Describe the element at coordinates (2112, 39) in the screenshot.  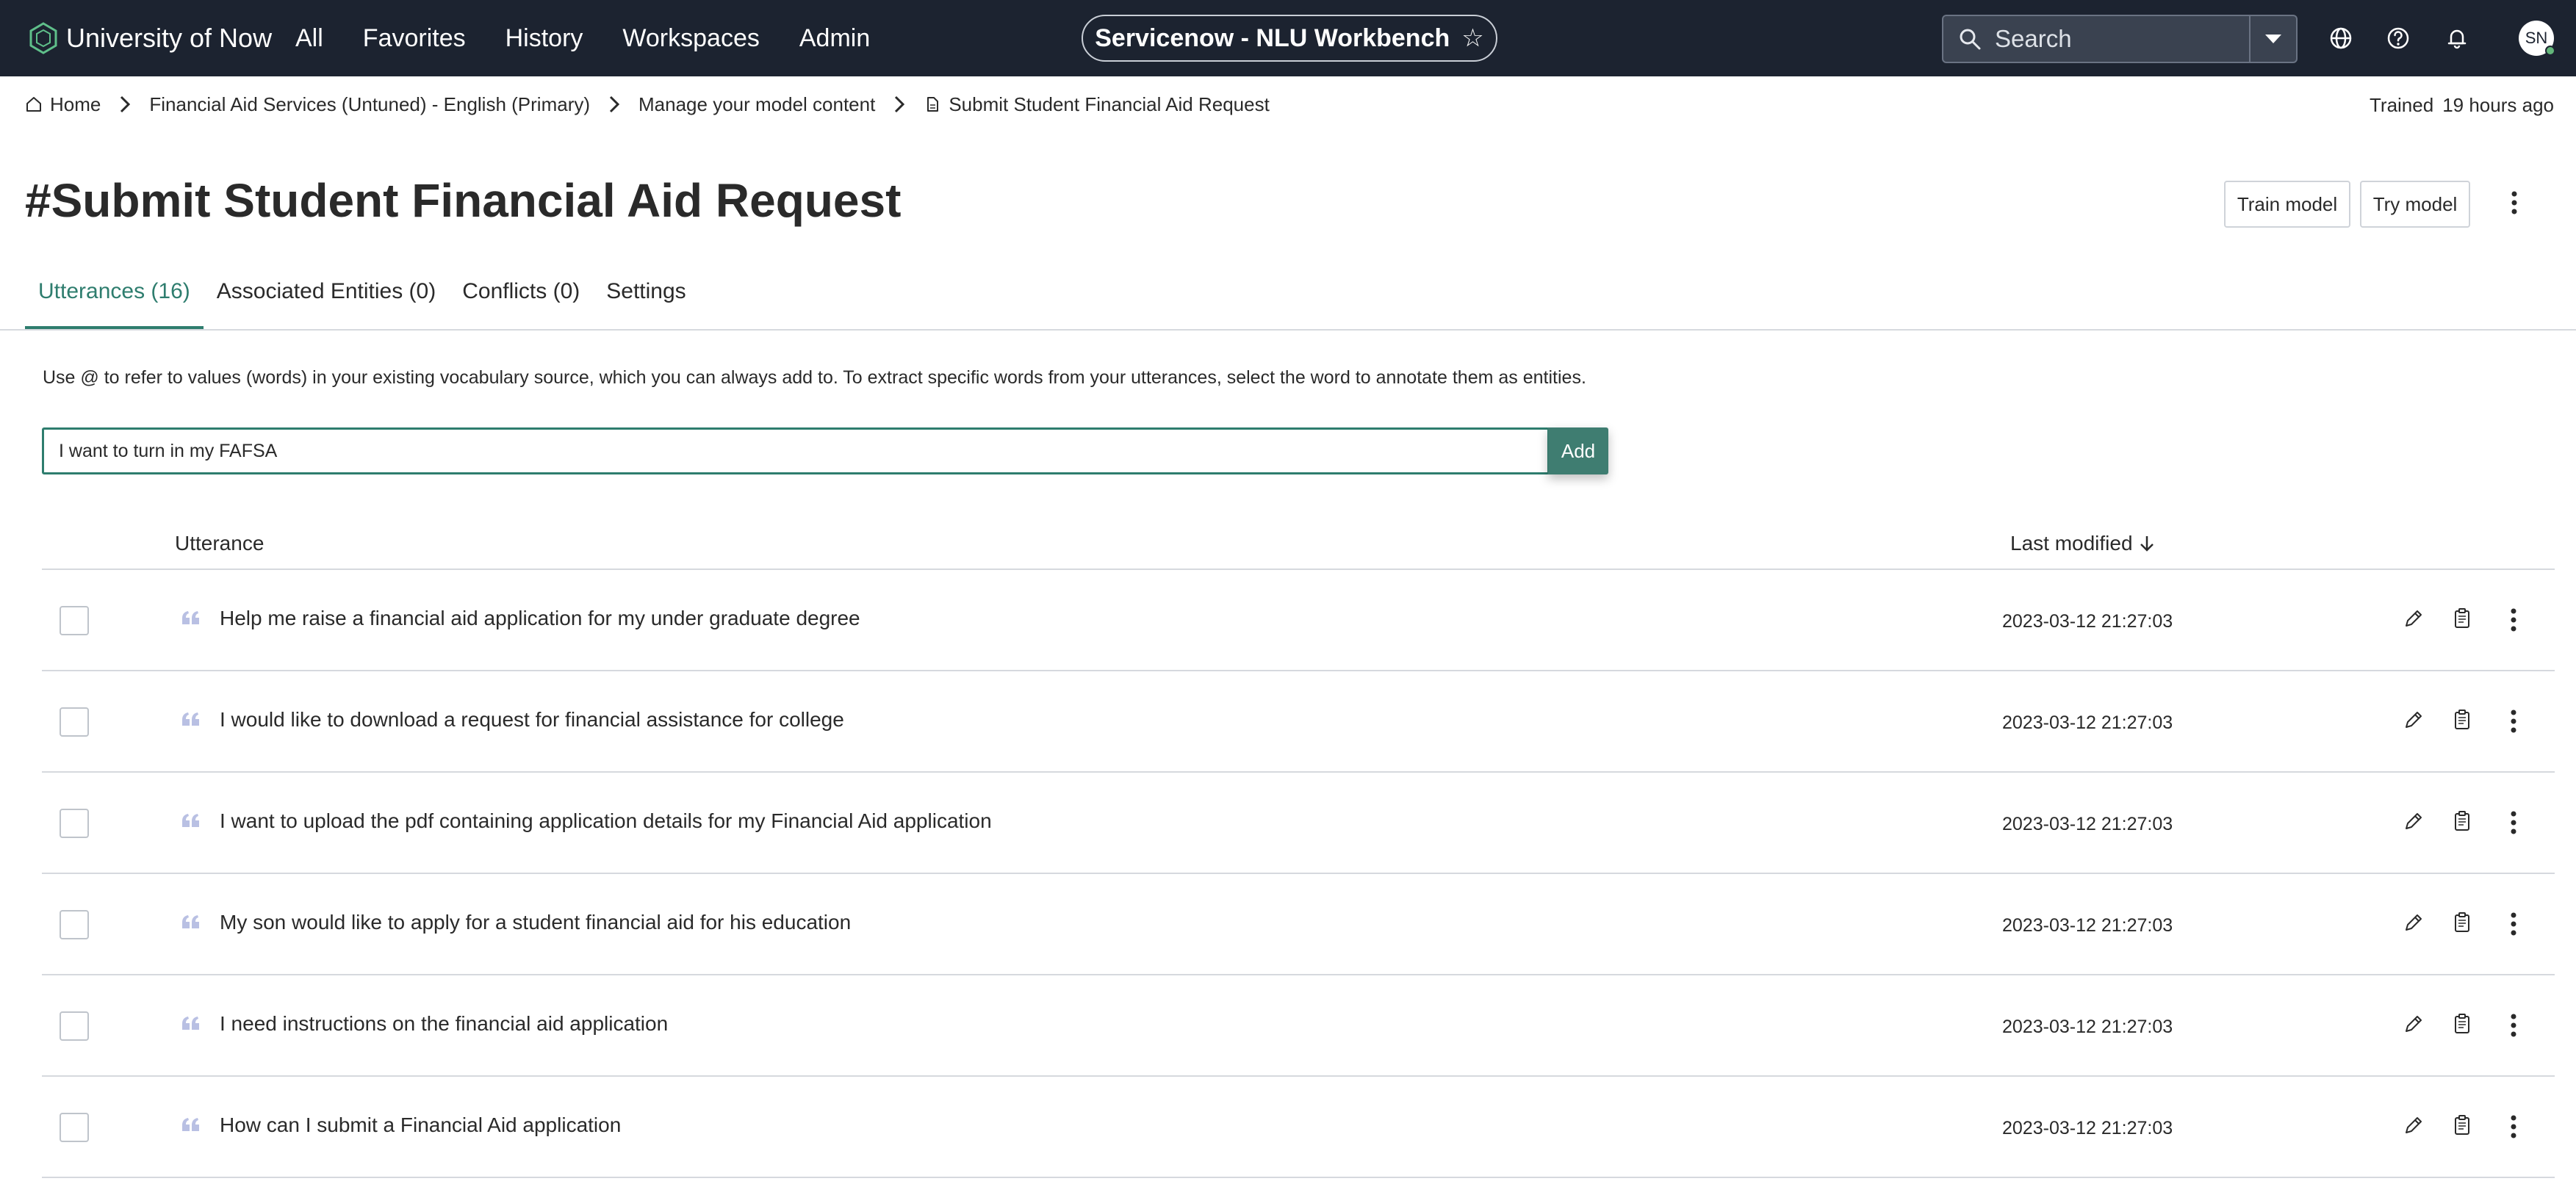
I see `search-input` at that location.